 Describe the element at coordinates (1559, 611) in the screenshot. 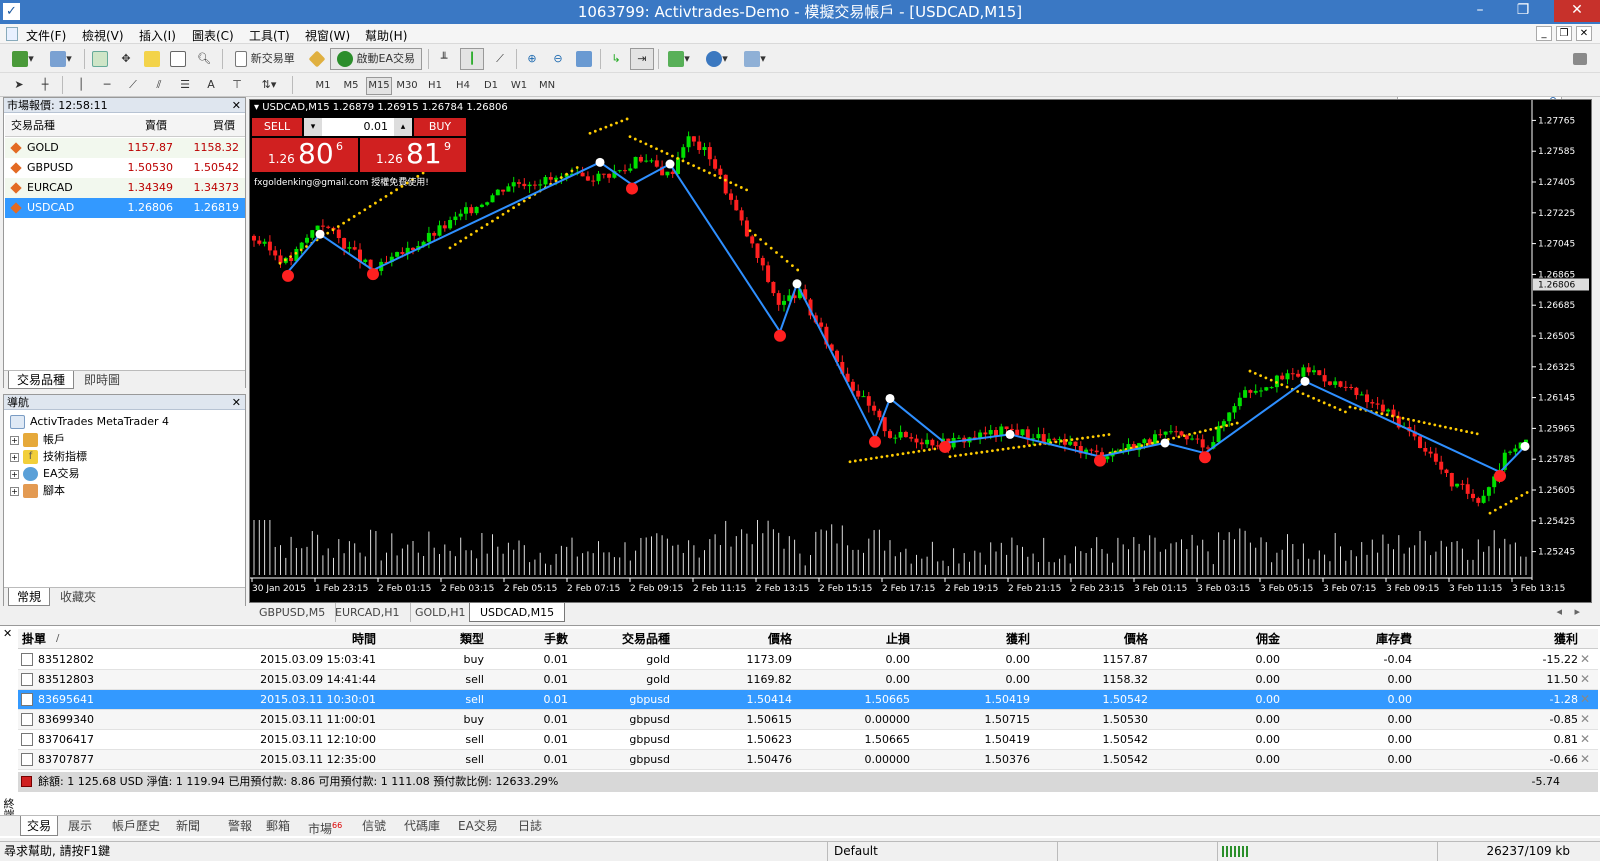

I see `tabs-left-arrow-icon: ◂` at that location.